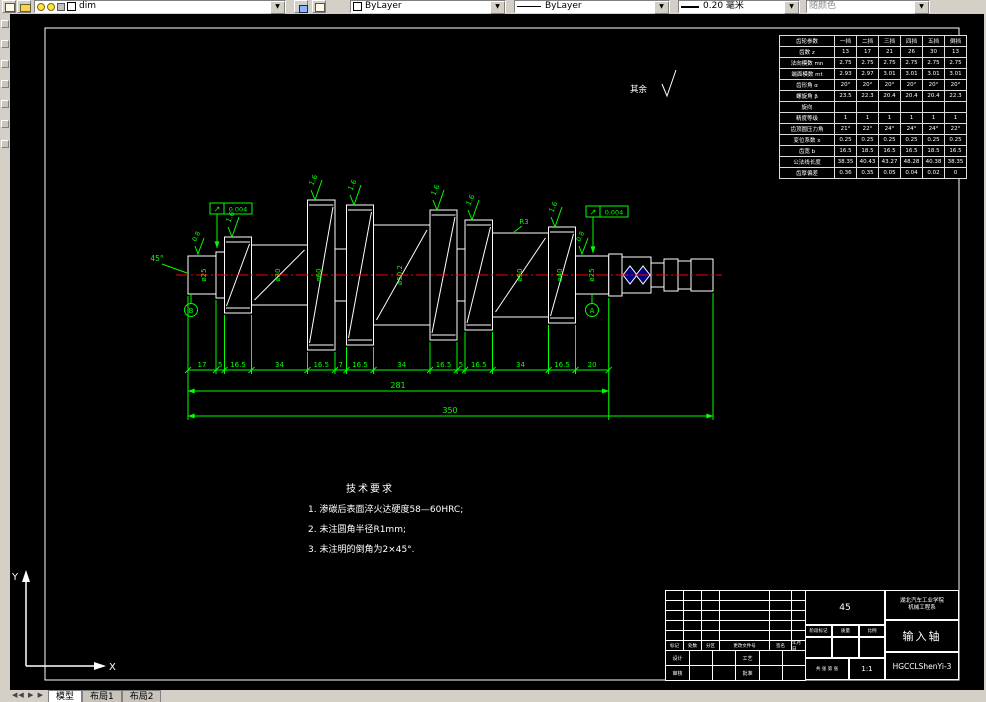 Image resolution: width=986 pixels, height=702 pixels. What do you see at coordinates (677, 673) in the screenshot?
I see `signature-cell: 审核` at bounding box center [677, 673].